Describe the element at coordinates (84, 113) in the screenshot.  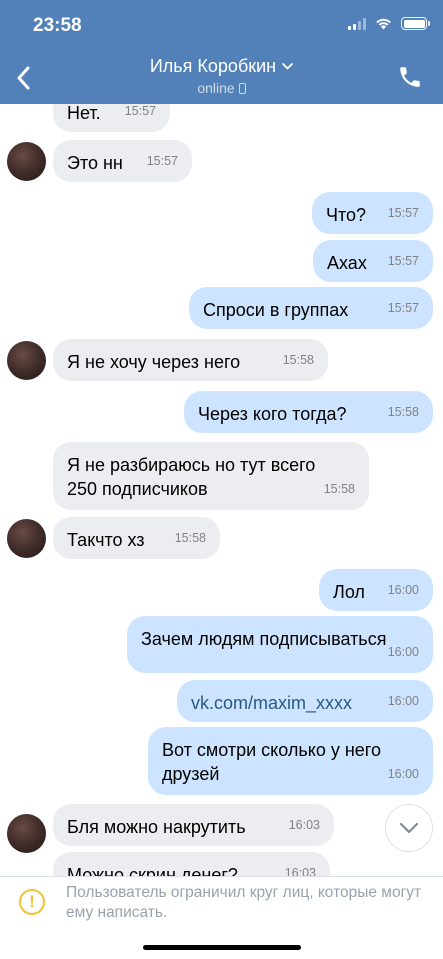
I see `message-text: Нет.` at that location.